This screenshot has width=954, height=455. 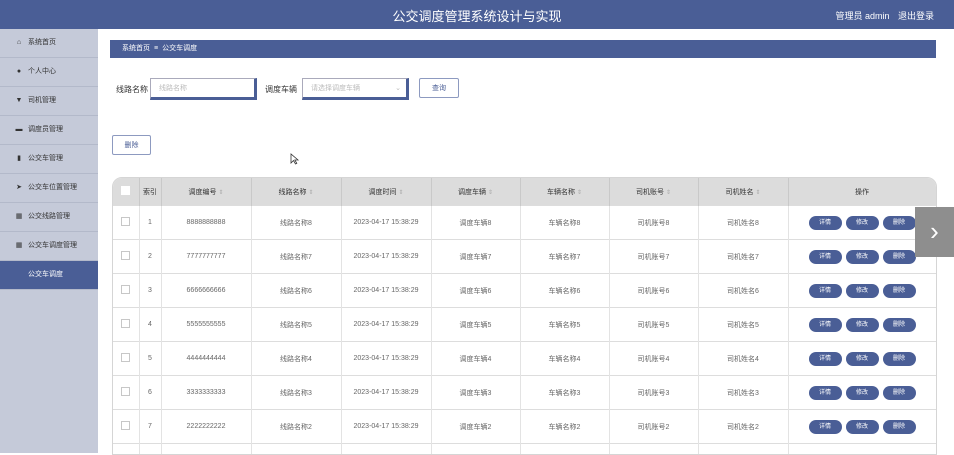 I want to click on column-header: 调度车辆⇕, so click(x=475, y=192).